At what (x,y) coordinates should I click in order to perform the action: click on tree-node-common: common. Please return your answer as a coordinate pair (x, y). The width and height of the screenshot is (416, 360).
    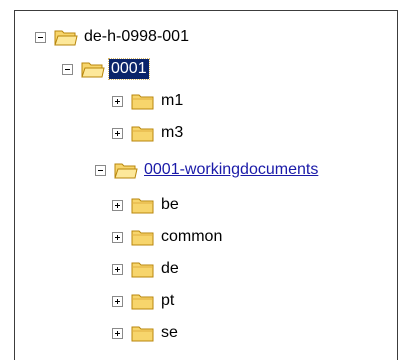
    Looking at the image, I should click on (168, 237).